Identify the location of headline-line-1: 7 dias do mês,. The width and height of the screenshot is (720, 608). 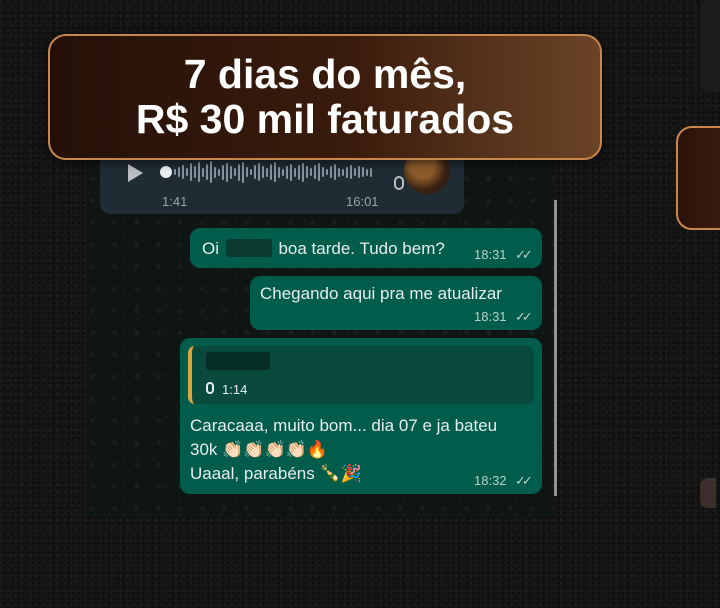
(325, 74).